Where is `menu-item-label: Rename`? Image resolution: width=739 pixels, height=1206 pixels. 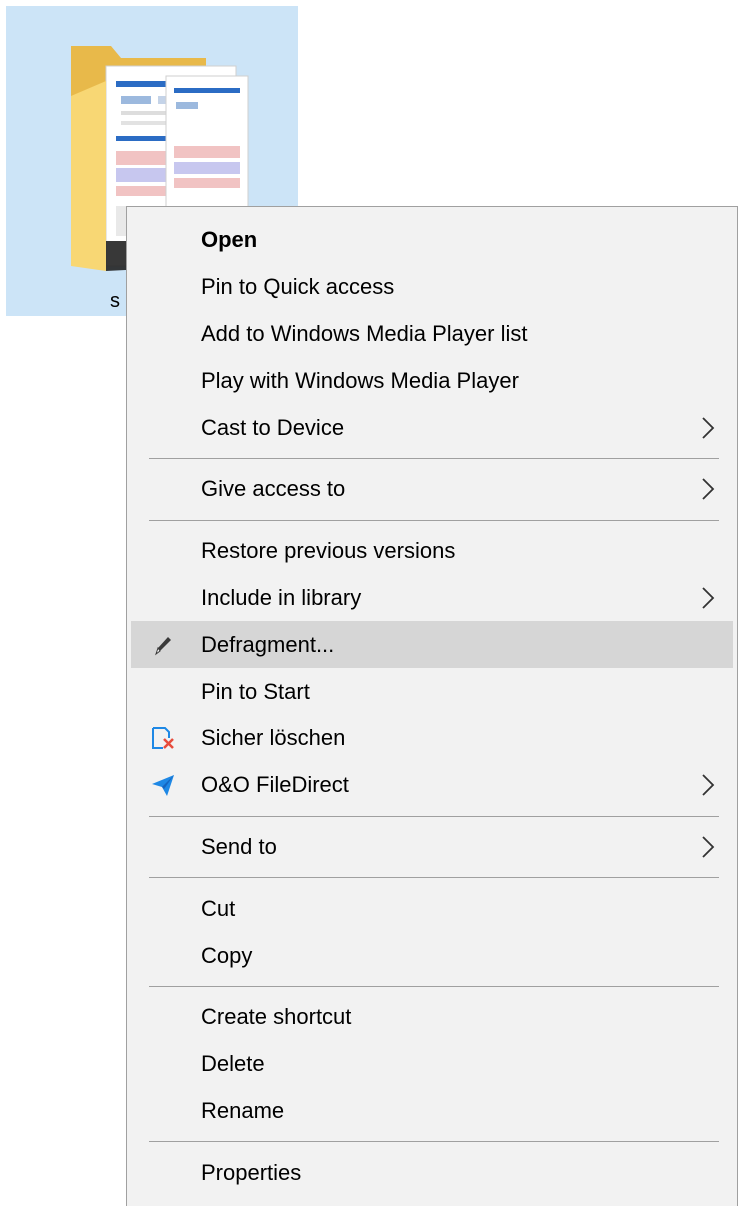 menu-item-label: Rename is located at coordinates (243, 1110).